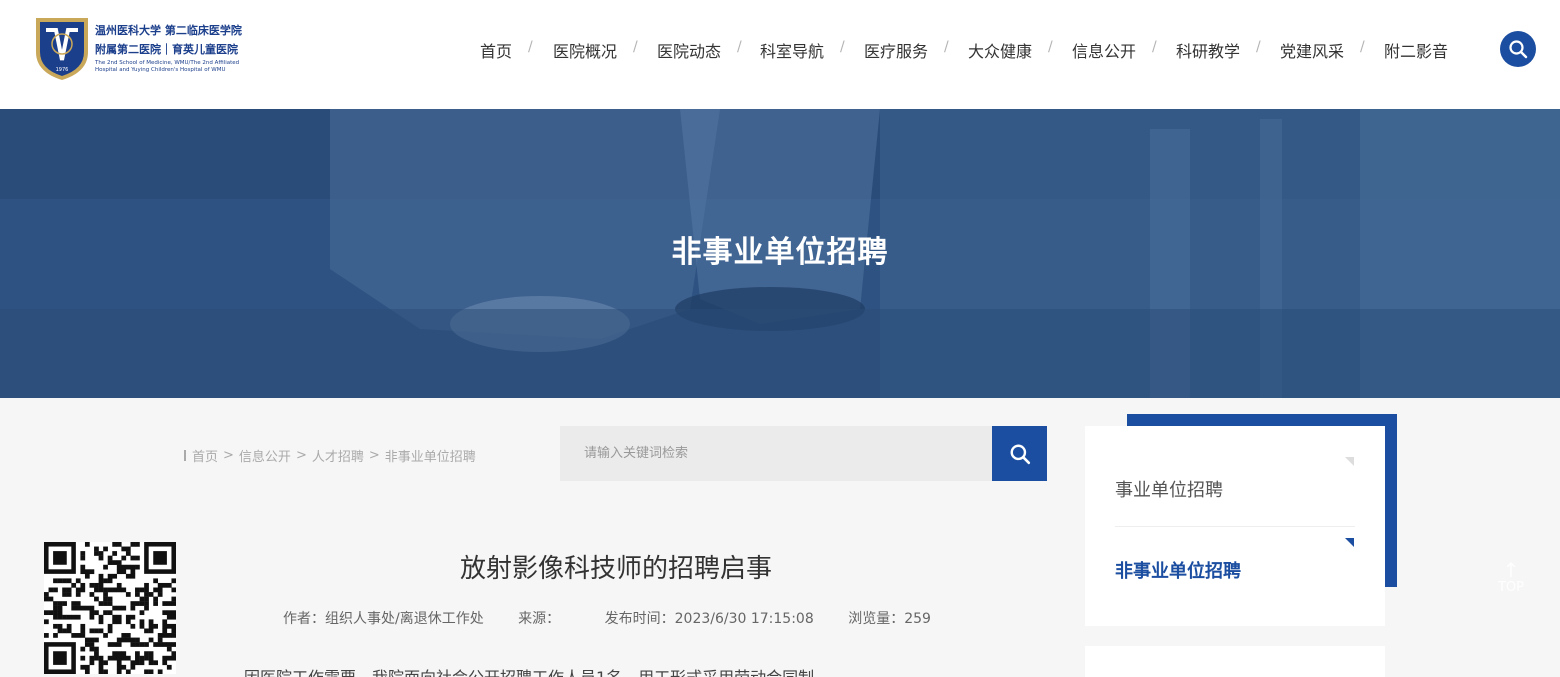  I want to click on banner-title: 非事业单位招聘, so click(780, 252).